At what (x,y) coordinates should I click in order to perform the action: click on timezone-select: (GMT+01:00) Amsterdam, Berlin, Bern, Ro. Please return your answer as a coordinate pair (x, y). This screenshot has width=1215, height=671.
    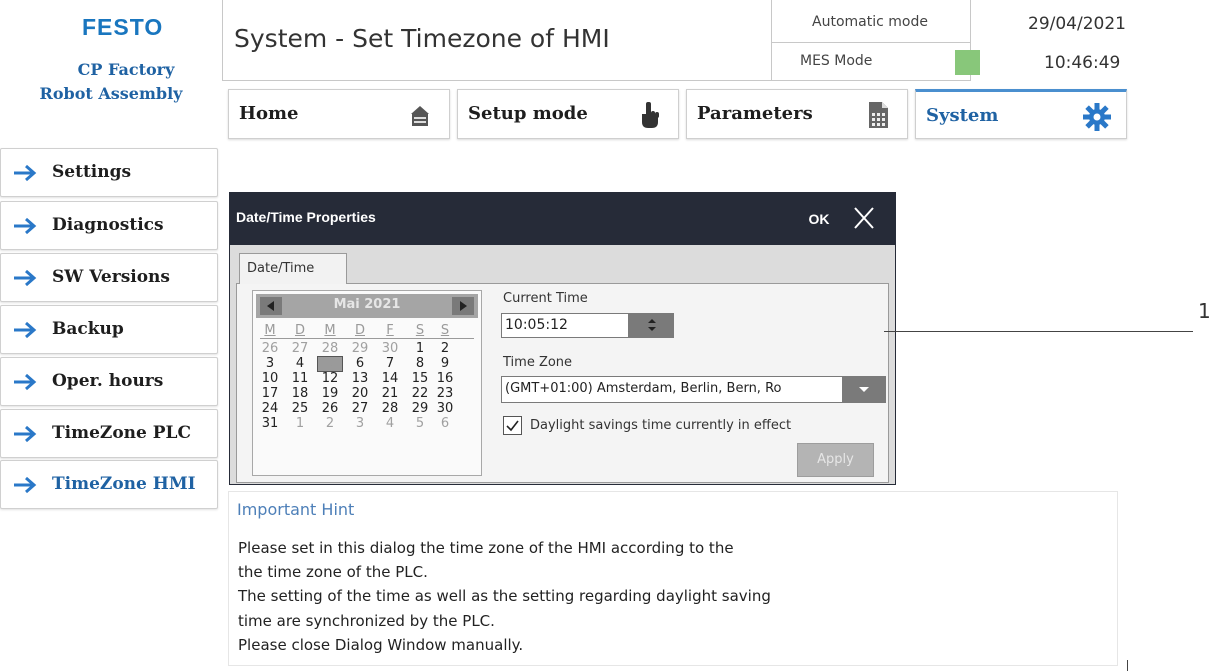
    Looking at the image, I should click on (673, 389).